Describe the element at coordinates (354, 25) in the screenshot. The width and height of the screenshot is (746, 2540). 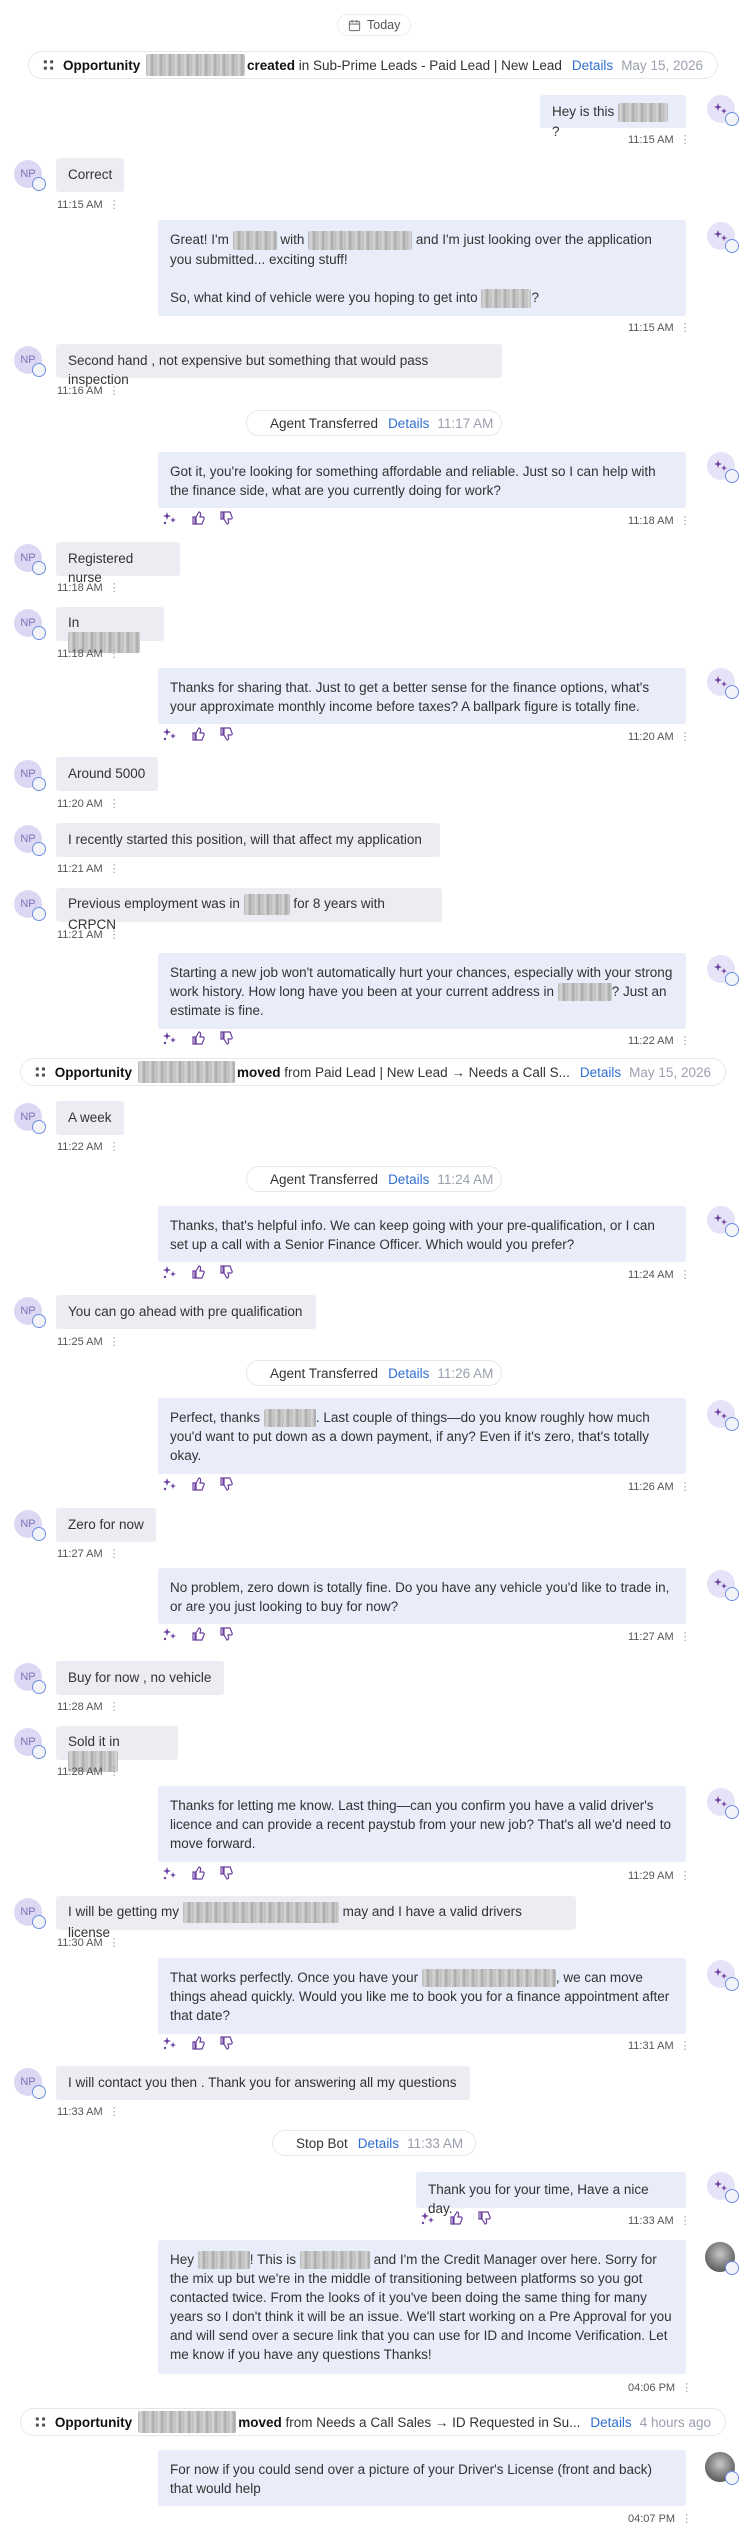
I see `calendar-icon` at that location.